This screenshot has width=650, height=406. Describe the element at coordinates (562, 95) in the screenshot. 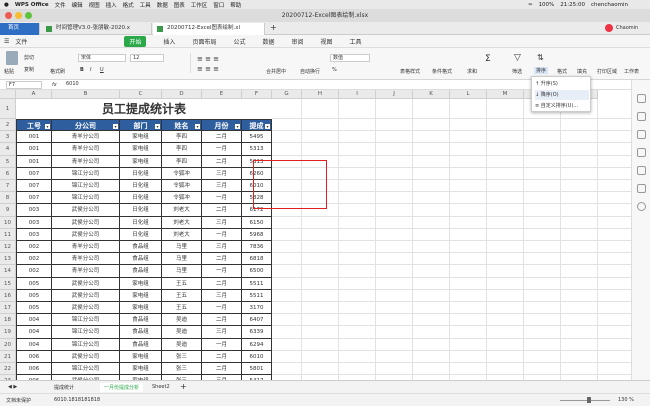

I see `sort-descending-item: ↓ 降序(O)` at that location.